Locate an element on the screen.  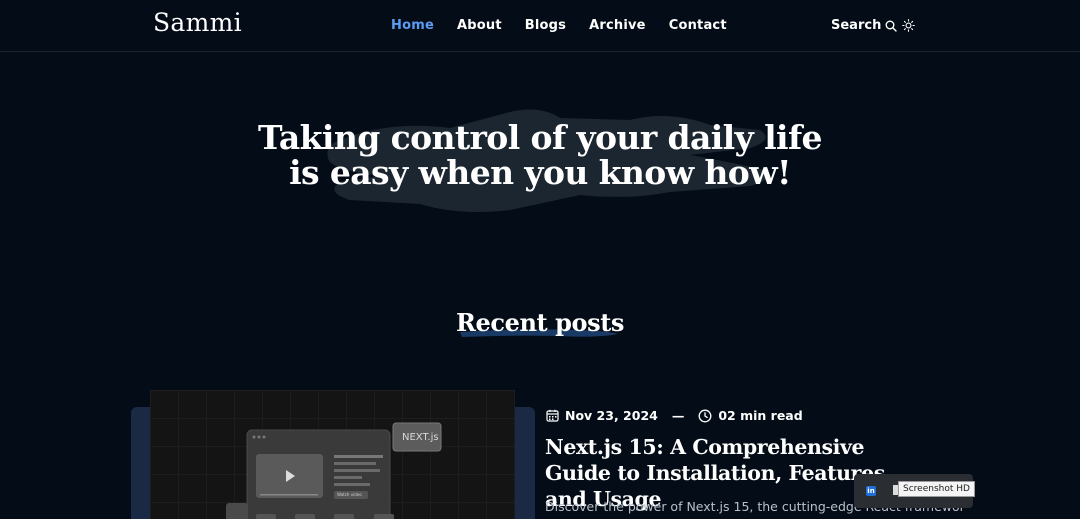
calendar-icon is located at coordinates (552, 415).